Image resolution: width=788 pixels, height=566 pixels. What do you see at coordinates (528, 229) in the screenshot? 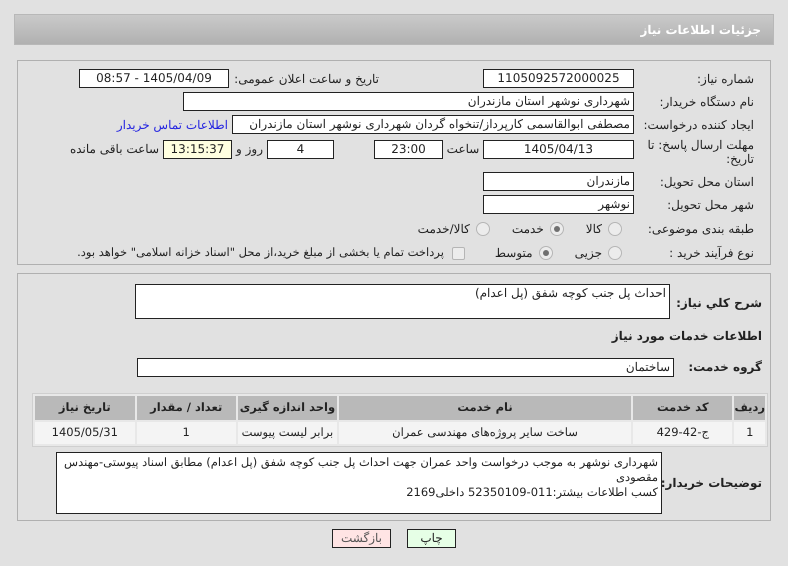
I see `radio-label: خدمت` at bounding box center [528, 229].